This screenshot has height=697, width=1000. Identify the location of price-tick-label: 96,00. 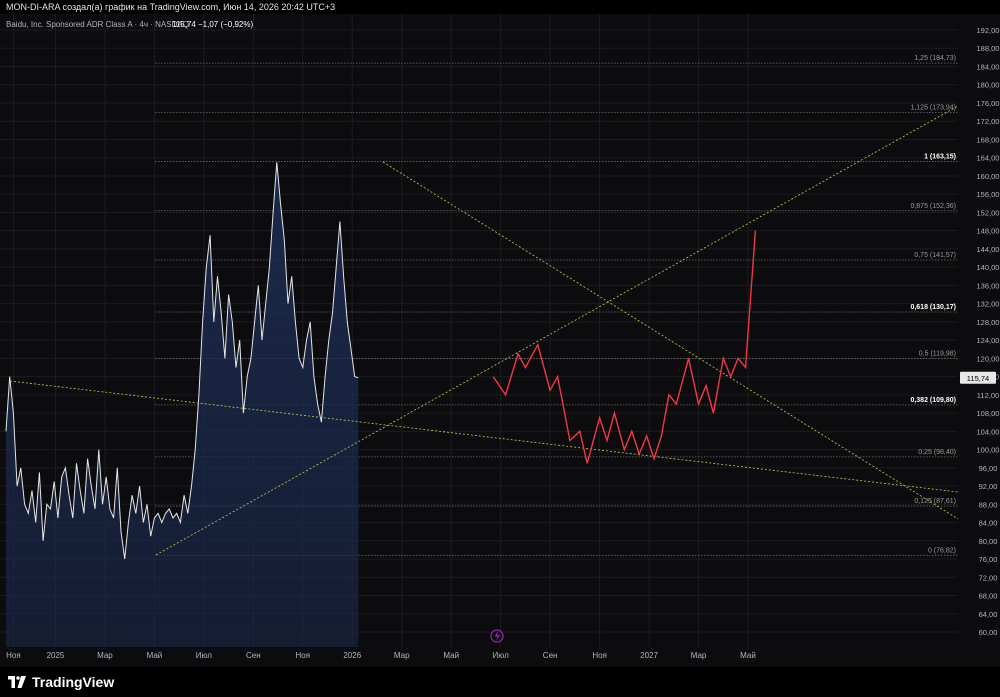
(988, 468).